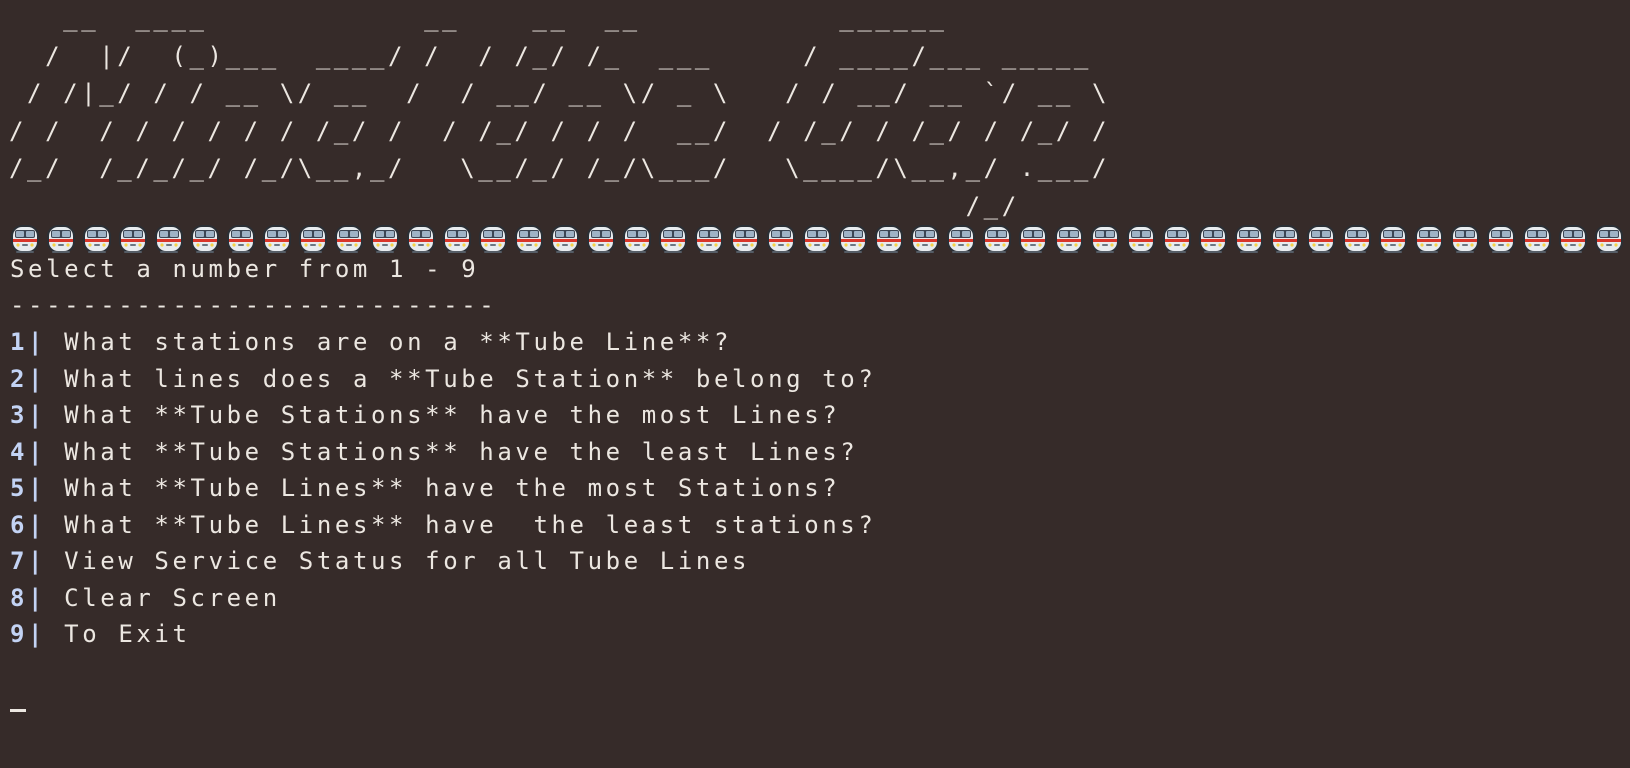  What do you see at coordinates (28, 488) in the screenshot?
I see `menu-item-number: 5|` at bounding box center [28, 488].